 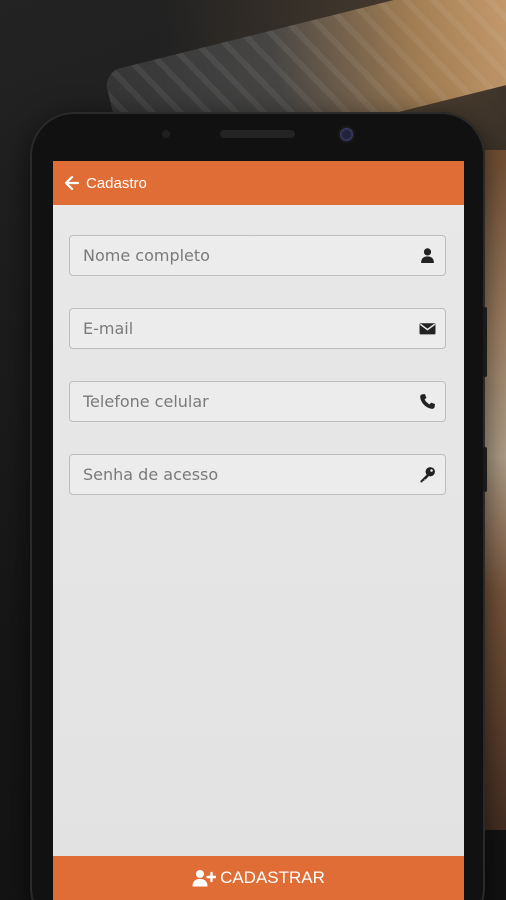 What do you see at coordinates (166, 134) in the screenshot?
I see `proximity-sensor` at bounding box center [166, 134].